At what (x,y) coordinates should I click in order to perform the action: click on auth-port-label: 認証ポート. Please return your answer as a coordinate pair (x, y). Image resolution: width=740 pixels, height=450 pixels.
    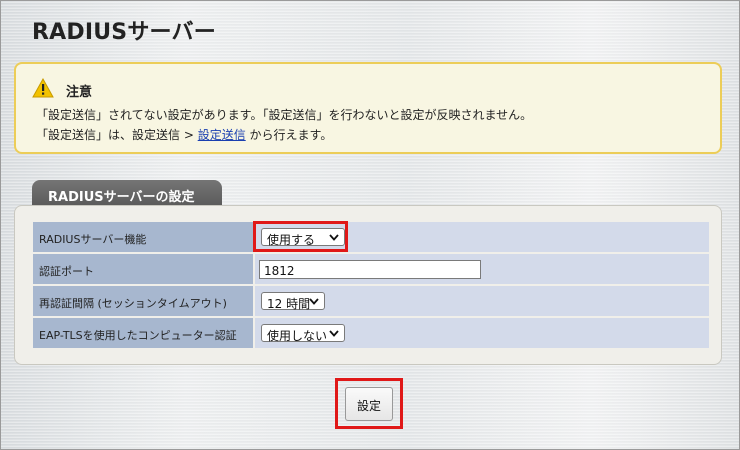
    Looking at the image, I should click on (143, 269).